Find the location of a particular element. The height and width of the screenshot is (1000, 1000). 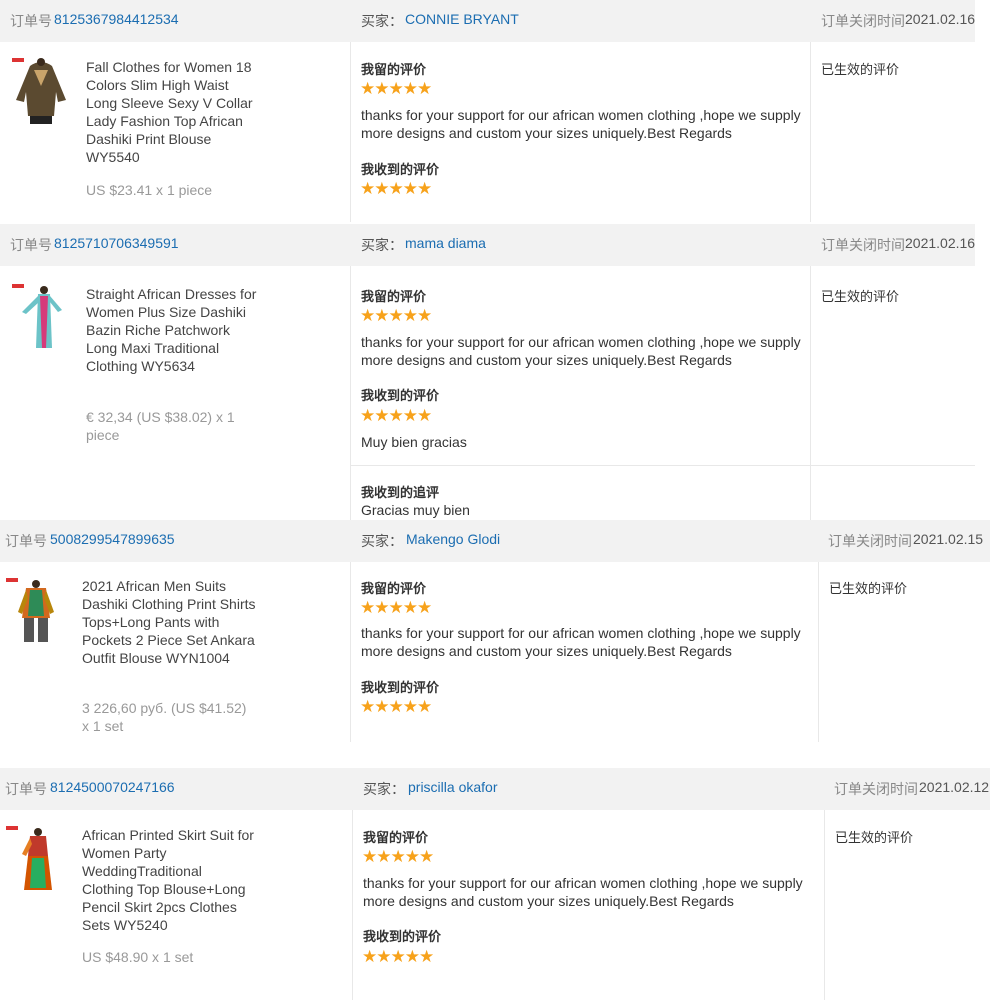

buyer-link: Makengo Glodi is located at coordinates (453, 539).